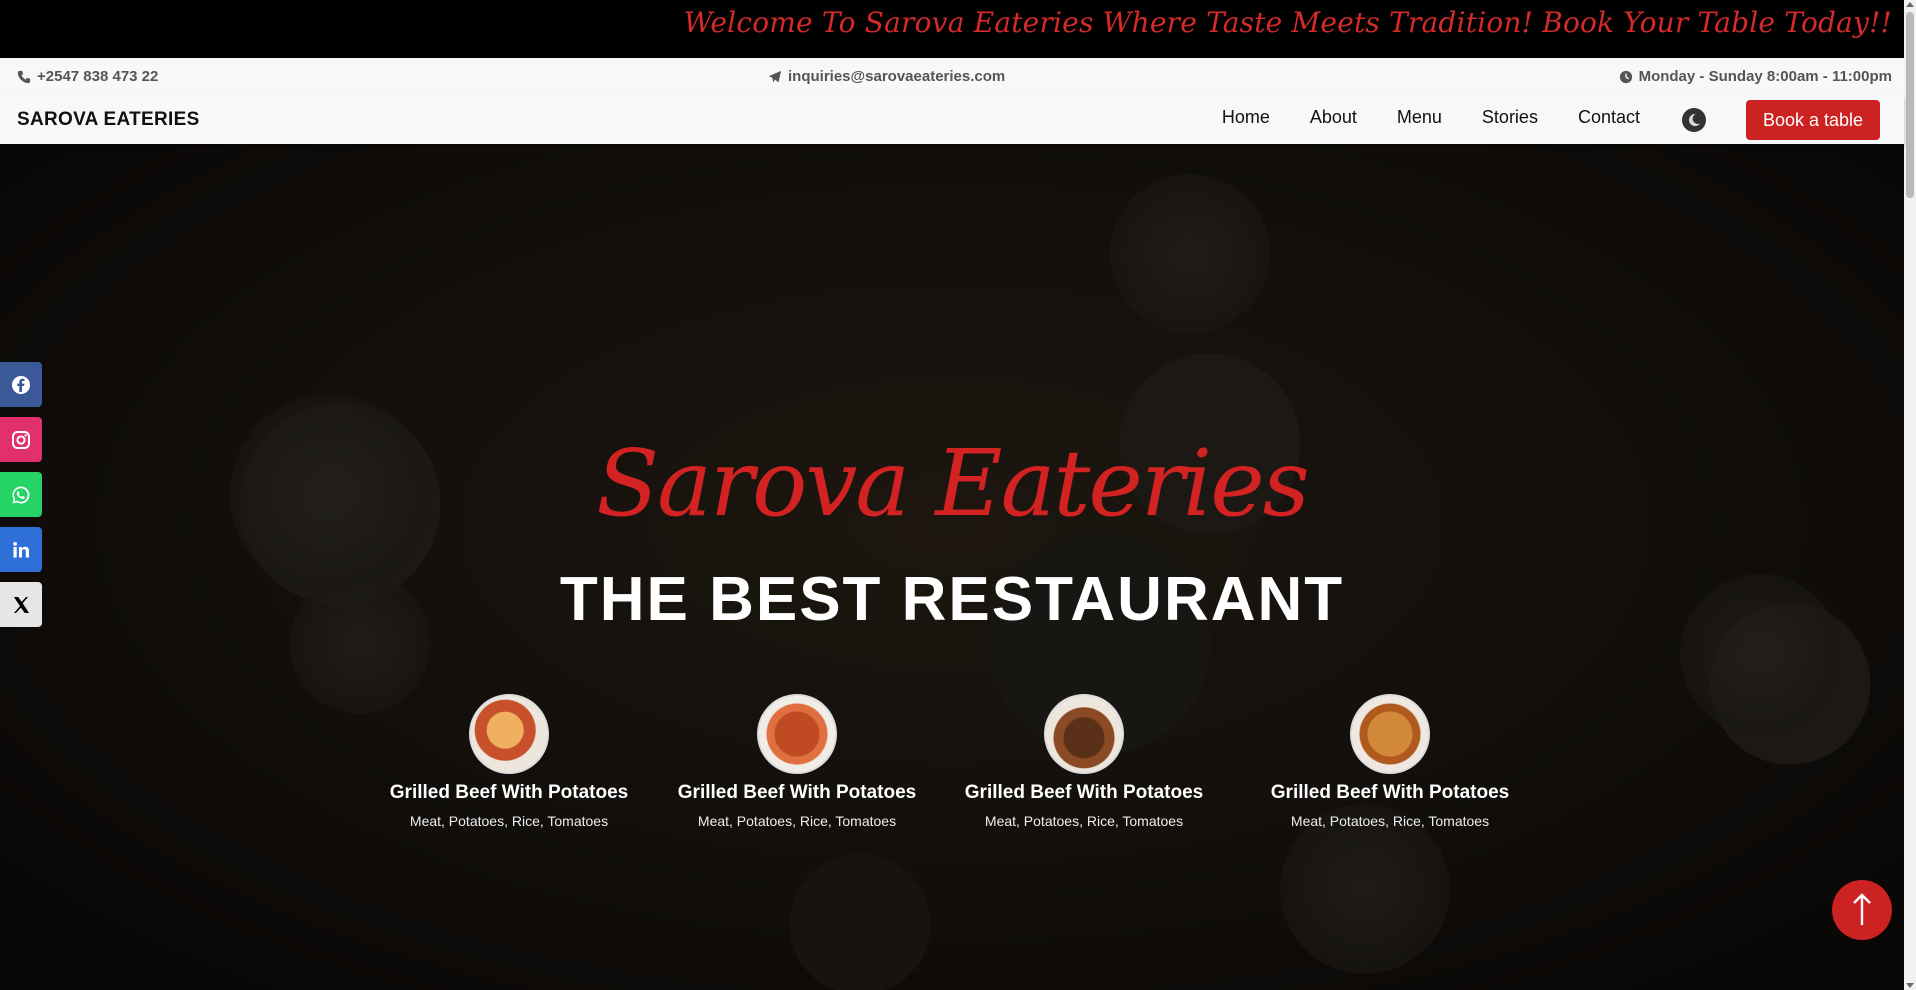 The image size is (1916, 990). I want to click on hero-script-title: Sarova Eateries, so click(953, 483).